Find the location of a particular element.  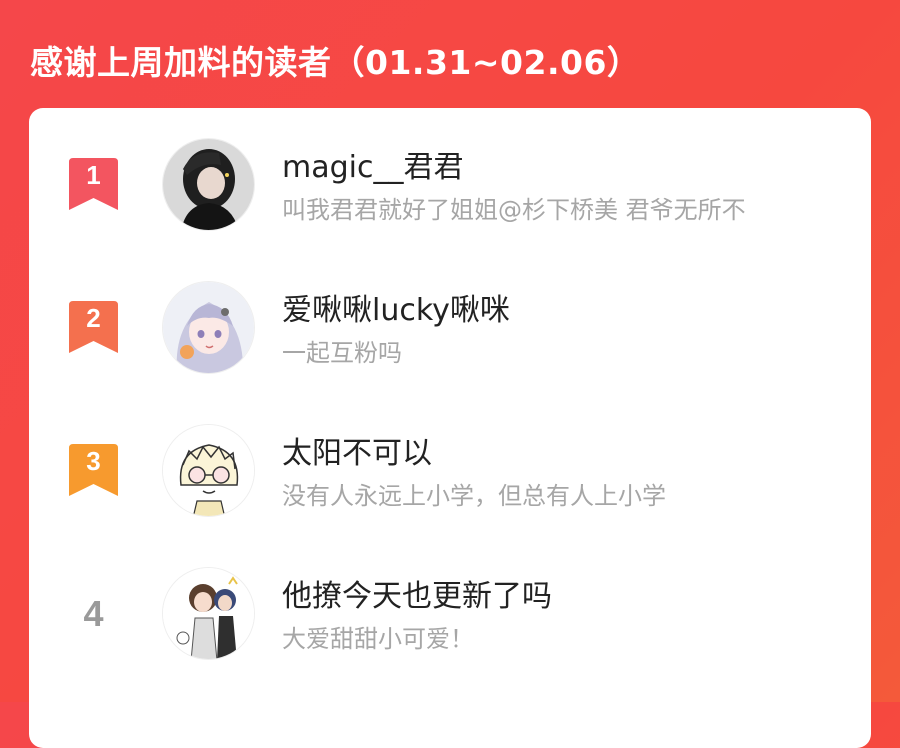

rank-badge: 3 is located at coordinates (93, 470).